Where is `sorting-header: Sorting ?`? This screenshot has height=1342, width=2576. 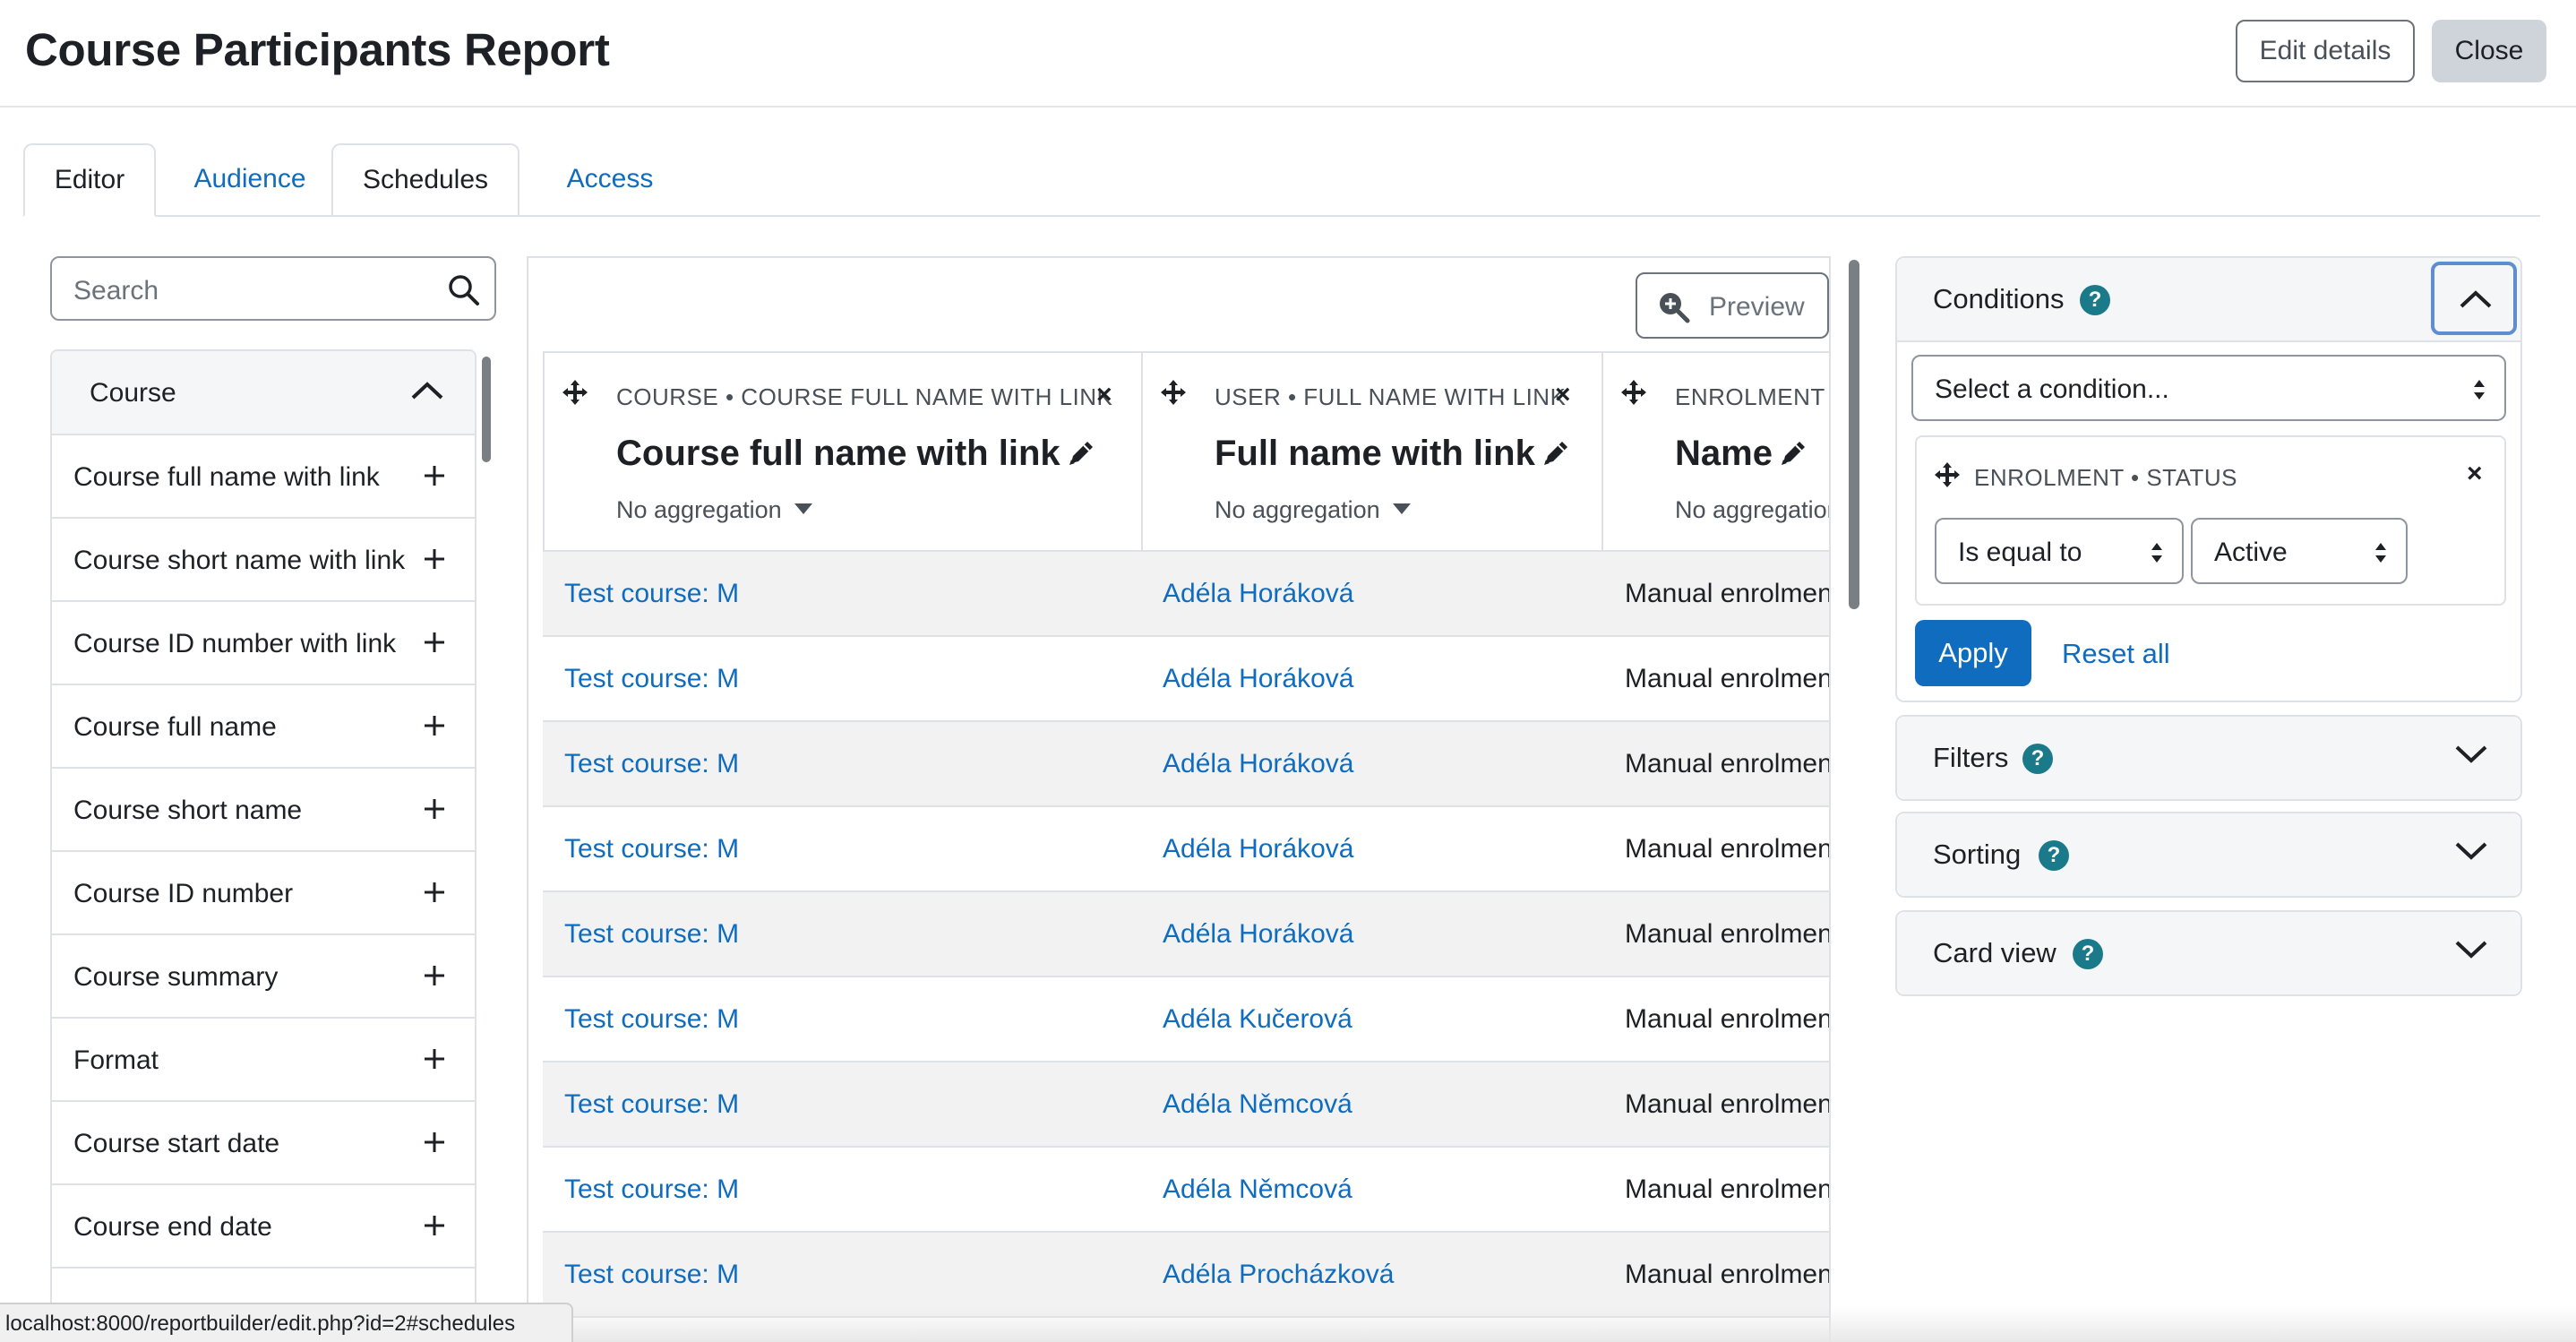
sorting-header: Sorting ? is located at coordinates (2208, 854).